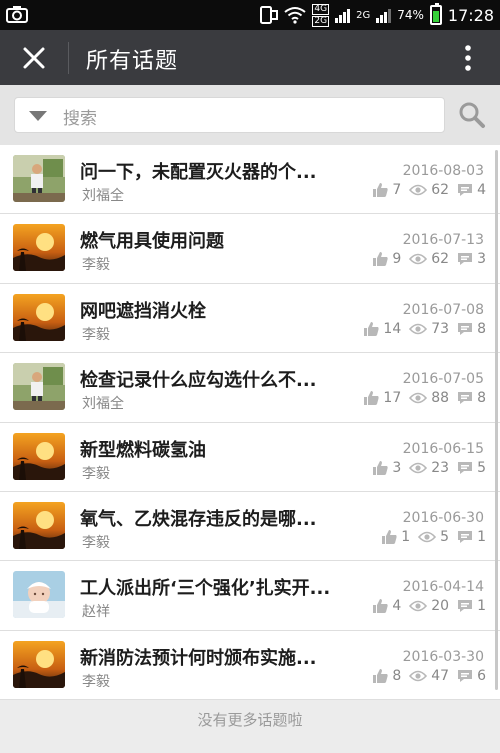 The width and height of the screenshot is (500, 753). Describe the element at coordinates (443, 171) in the screenshot. I see `topic-date: 2016-08-03` at that location.